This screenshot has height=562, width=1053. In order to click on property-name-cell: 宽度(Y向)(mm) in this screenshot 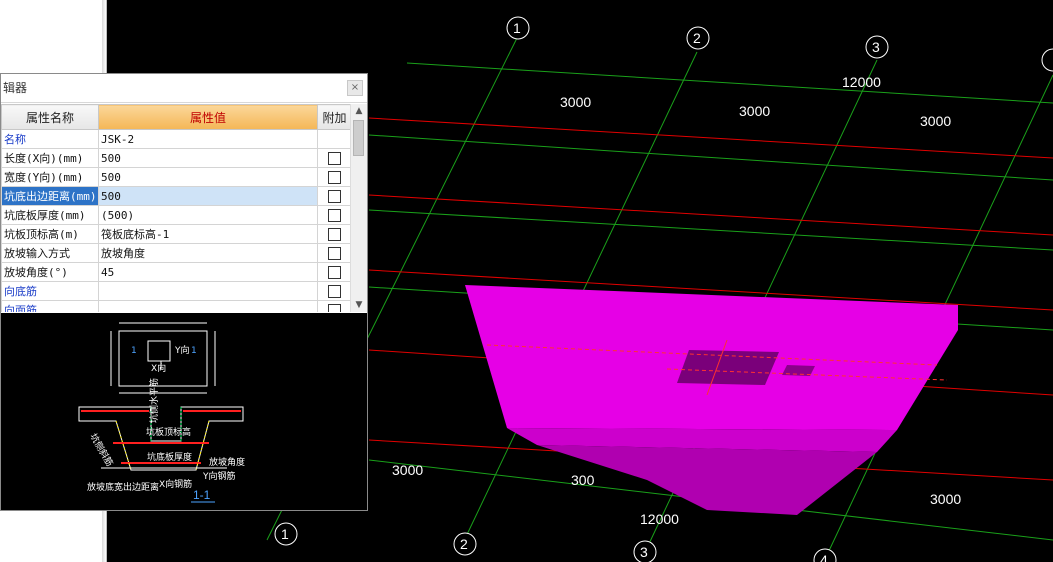, I will do `click(50, 177)`.